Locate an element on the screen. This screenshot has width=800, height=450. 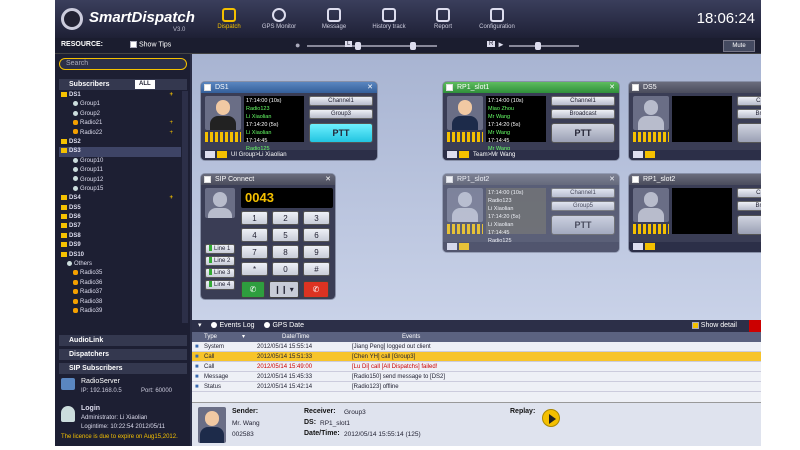
tree-item: Radio39 is located at coordinates (120, 311).